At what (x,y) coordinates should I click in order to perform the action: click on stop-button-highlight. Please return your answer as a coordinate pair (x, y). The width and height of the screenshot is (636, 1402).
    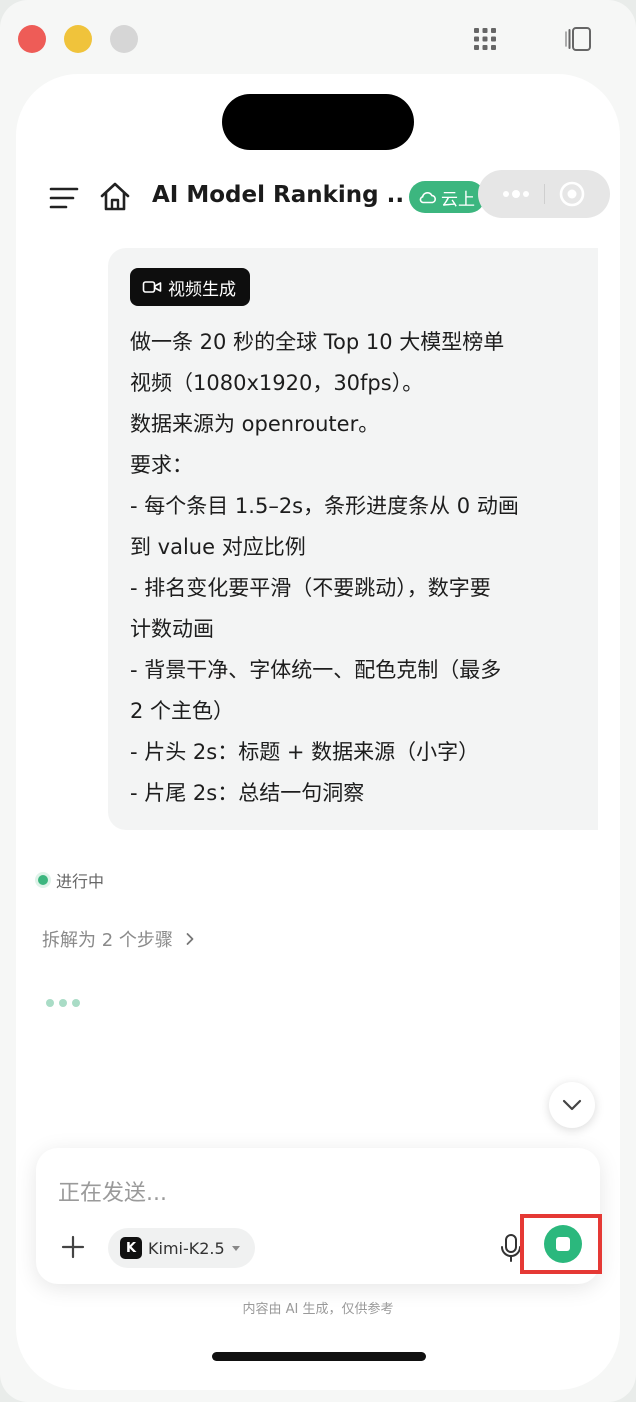
    Looking at the image, I should click on (561, 1244).